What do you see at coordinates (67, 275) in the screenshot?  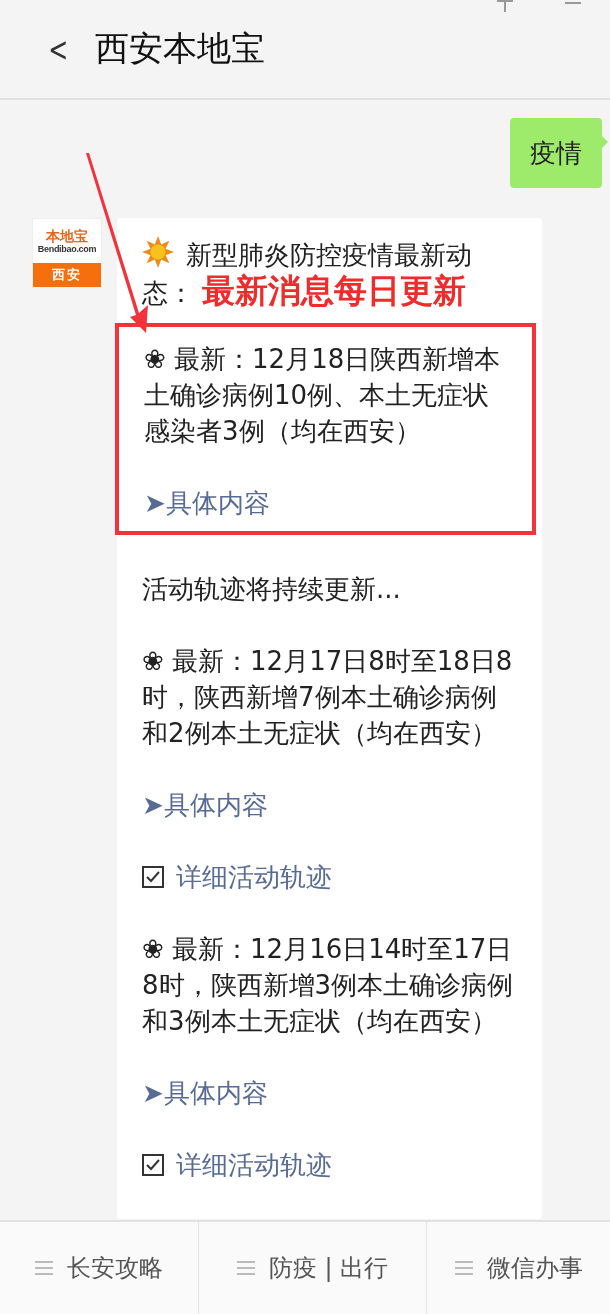 I see `avatar-city: 西安` at bounding box center [67, 275].